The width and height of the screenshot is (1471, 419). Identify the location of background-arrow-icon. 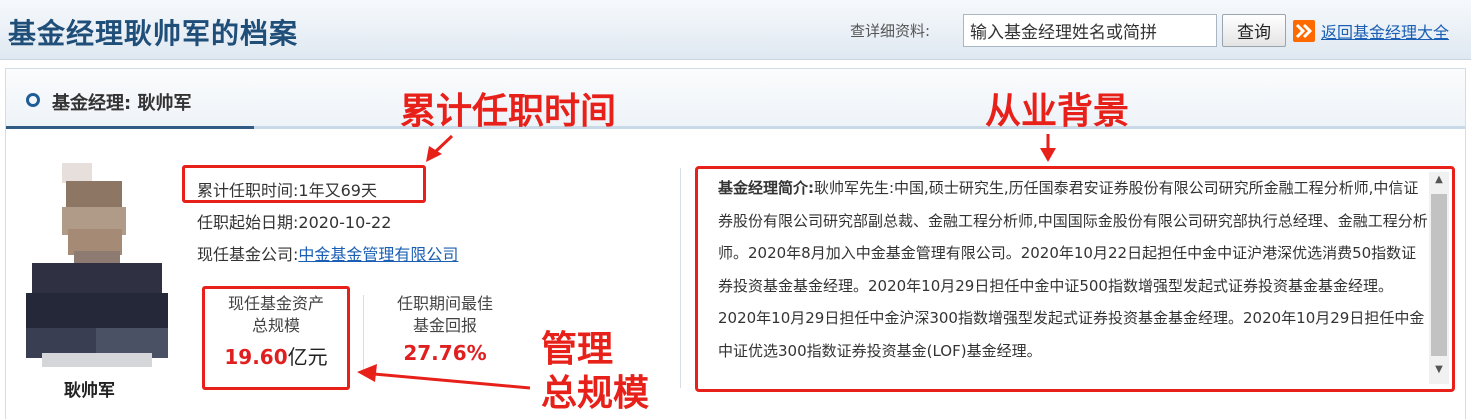
(1048, 148).